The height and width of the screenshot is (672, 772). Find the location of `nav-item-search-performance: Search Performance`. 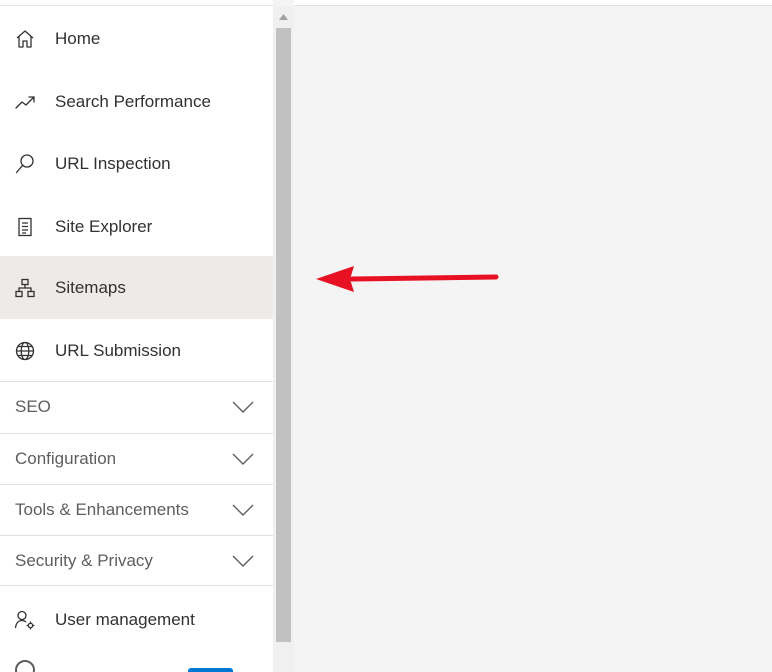

nav-item-search-performance: Search Performance is located at coordinates (136, 101).